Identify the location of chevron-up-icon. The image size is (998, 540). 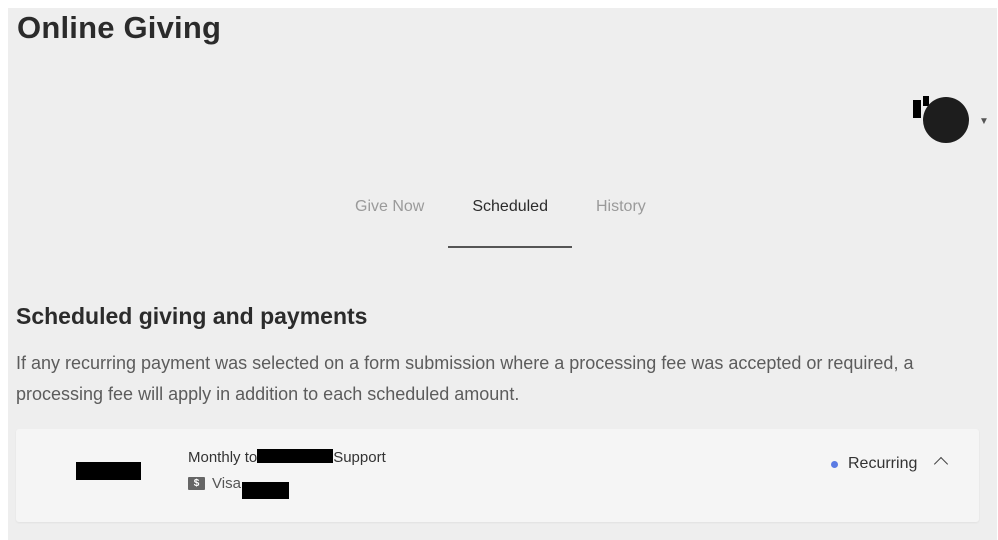
(941, 464).